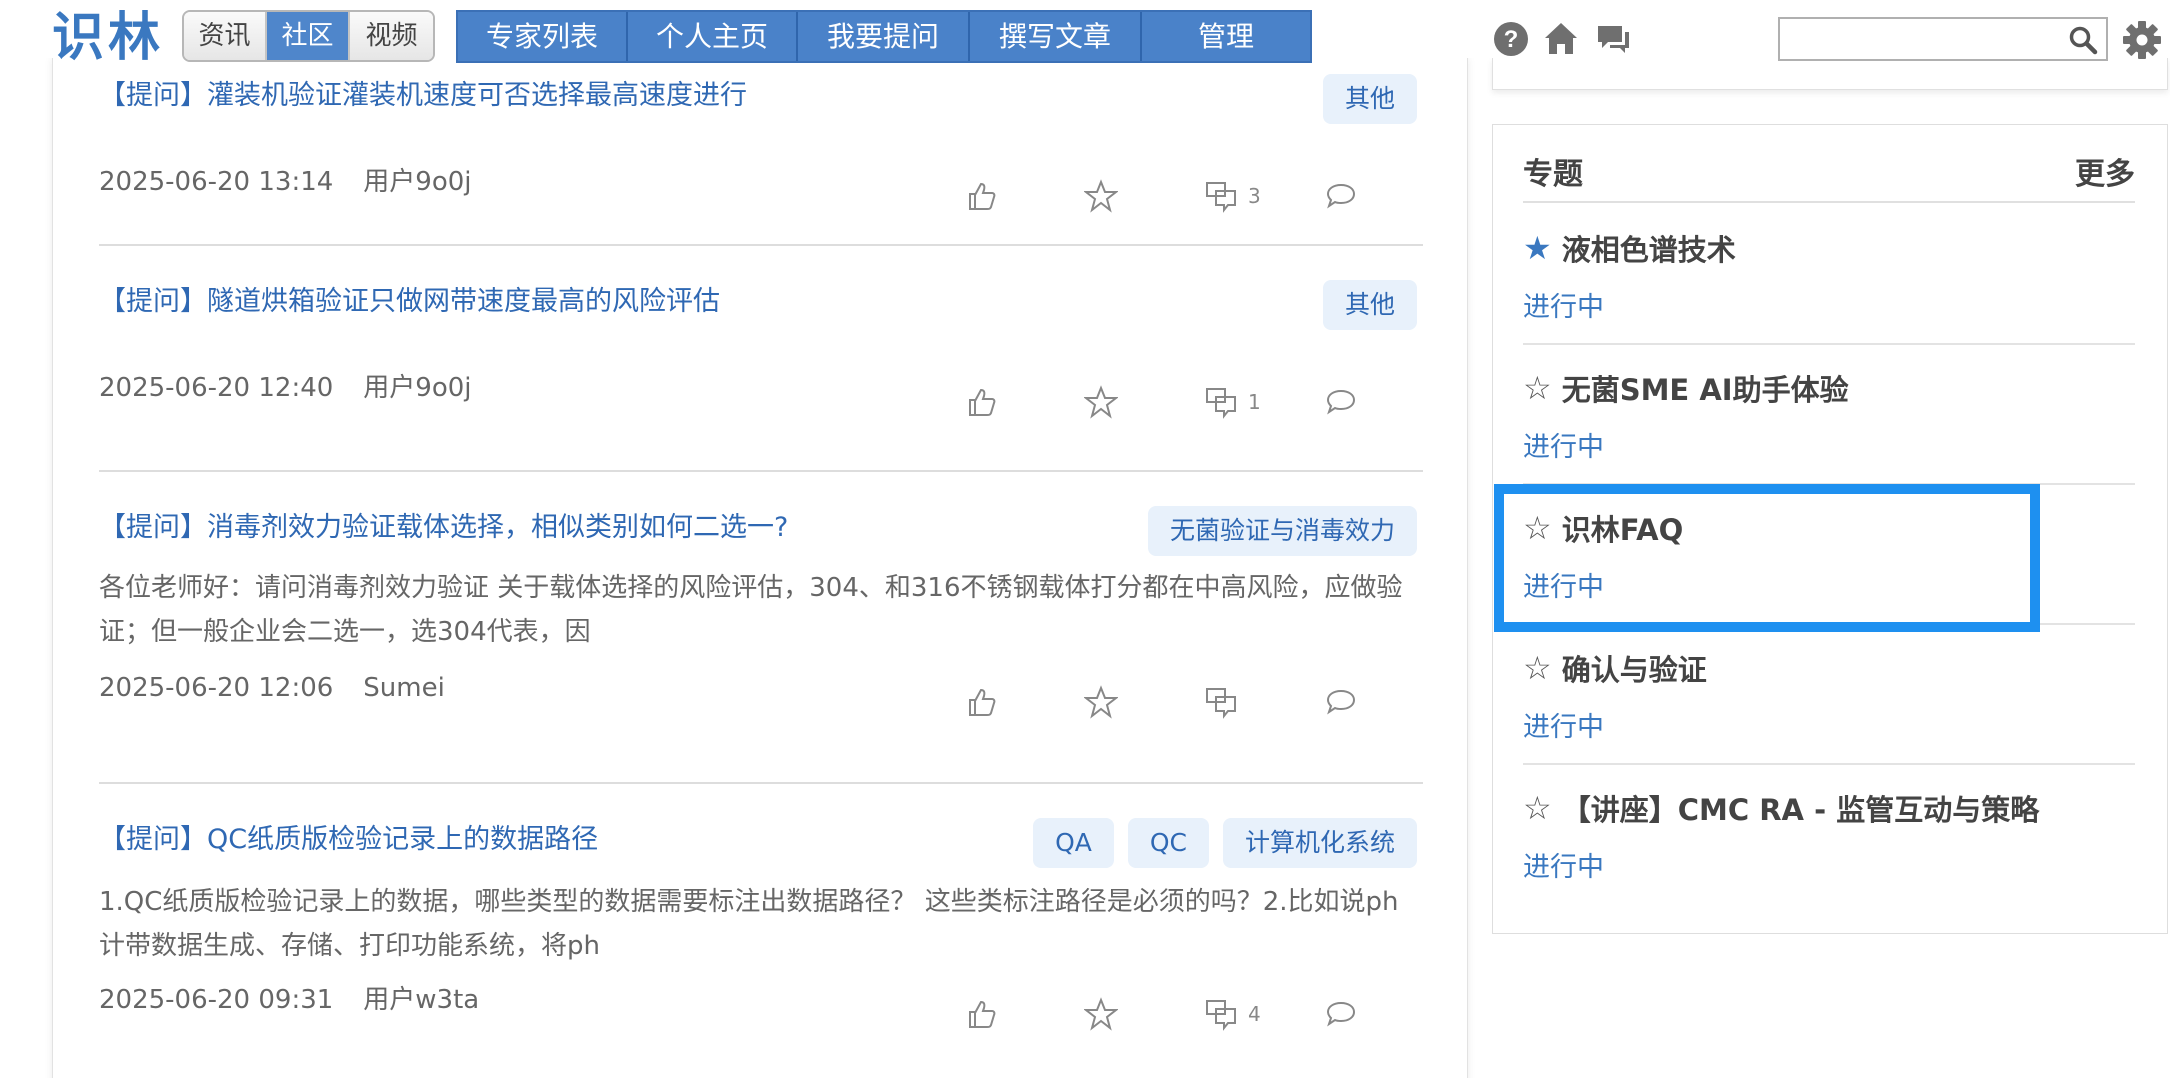  I want to click on help-icon: ?, so click(1511, 39).